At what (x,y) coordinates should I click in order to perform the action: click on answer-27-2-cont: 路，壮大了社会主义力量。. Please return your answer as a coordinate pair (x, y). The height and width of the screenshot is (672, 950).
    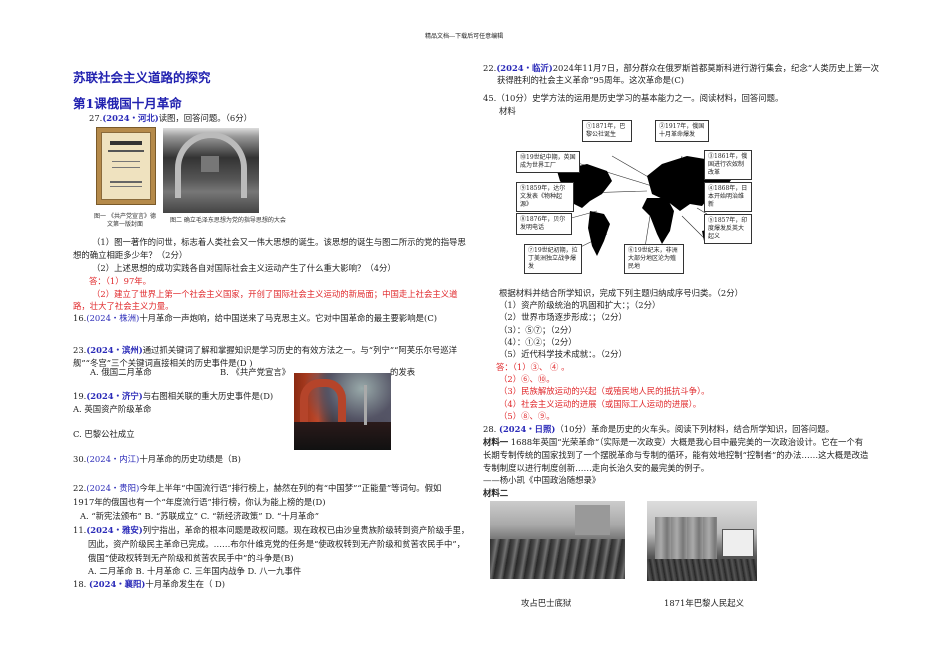
    Looking at the image, I should click on (123, 306).